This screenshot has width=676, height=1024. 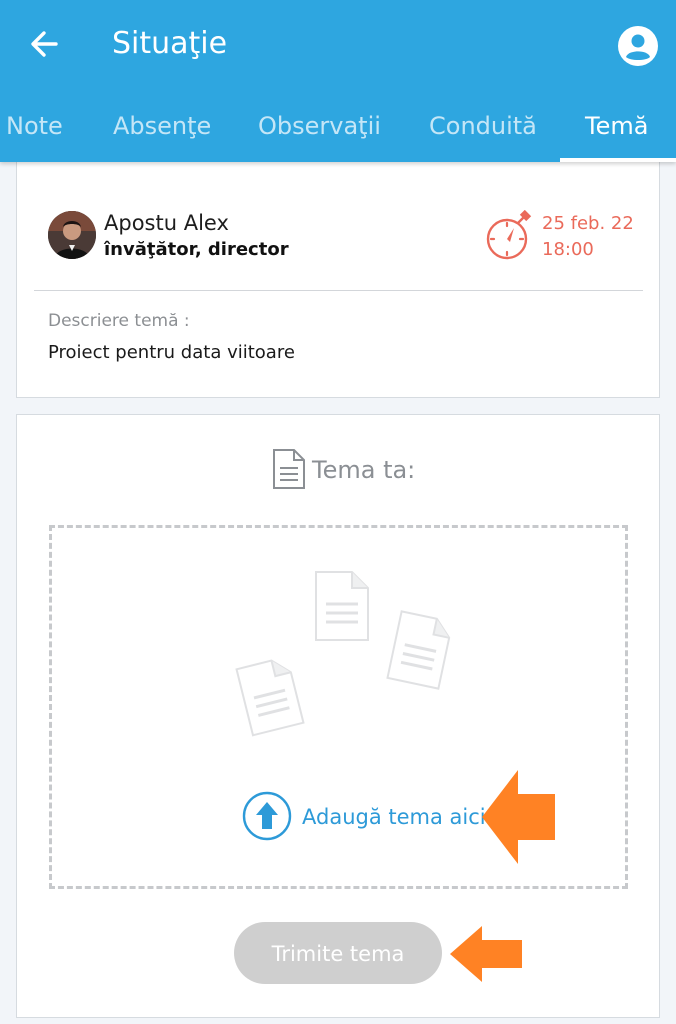 What do you see at coordinates (72, 235) in the screenshot?
I see `avatar` at bounding box center [72, 235].